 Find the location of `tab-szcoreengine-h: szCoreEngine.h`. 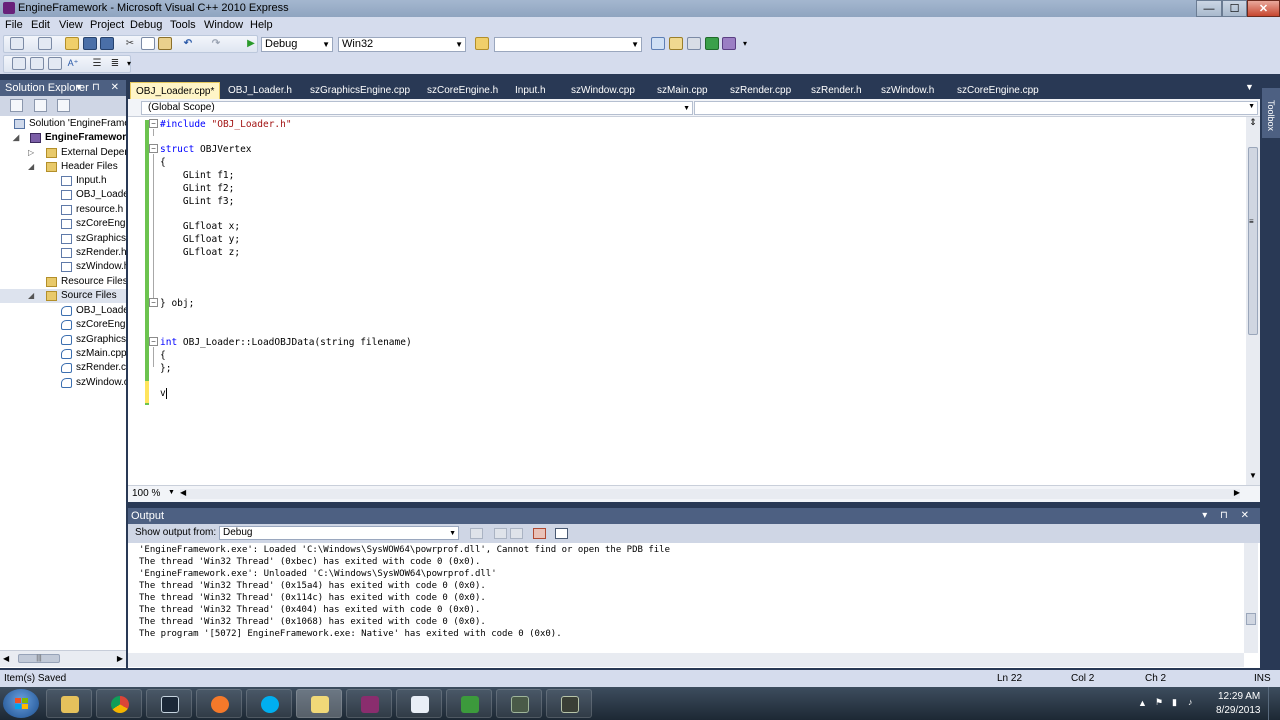

tab-szcoreengine-h: szCoreEngine.h is located at coordinates (465, 90).